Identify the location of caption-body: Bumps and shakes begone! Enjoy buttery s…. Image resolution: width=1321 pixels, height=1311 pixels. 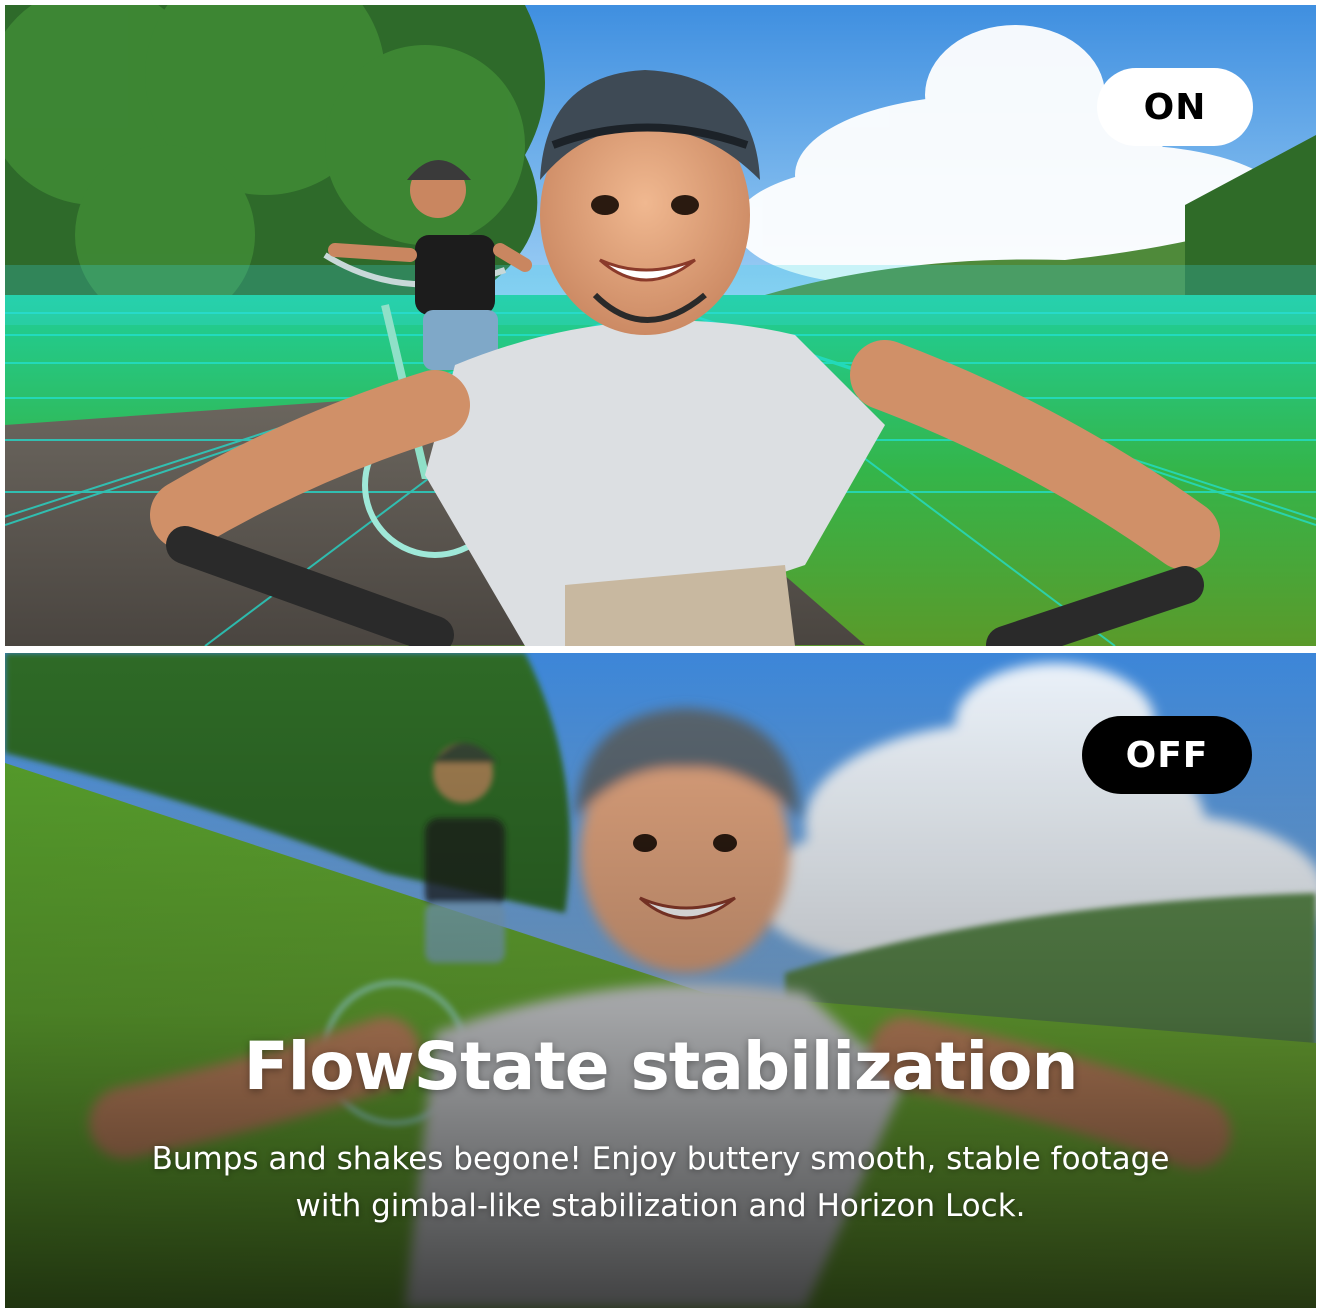
(660, 1183).